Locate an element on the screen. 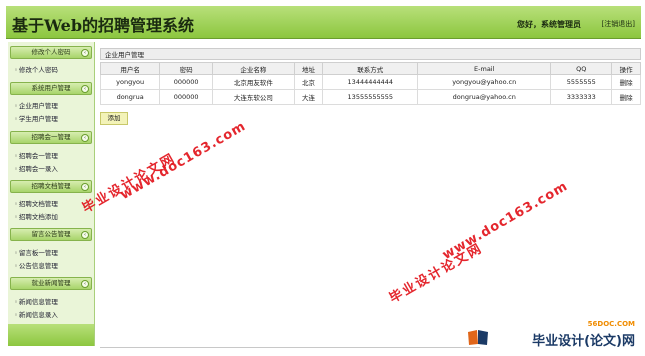  cell-username: dongrua is located at coordinates (130, 97).